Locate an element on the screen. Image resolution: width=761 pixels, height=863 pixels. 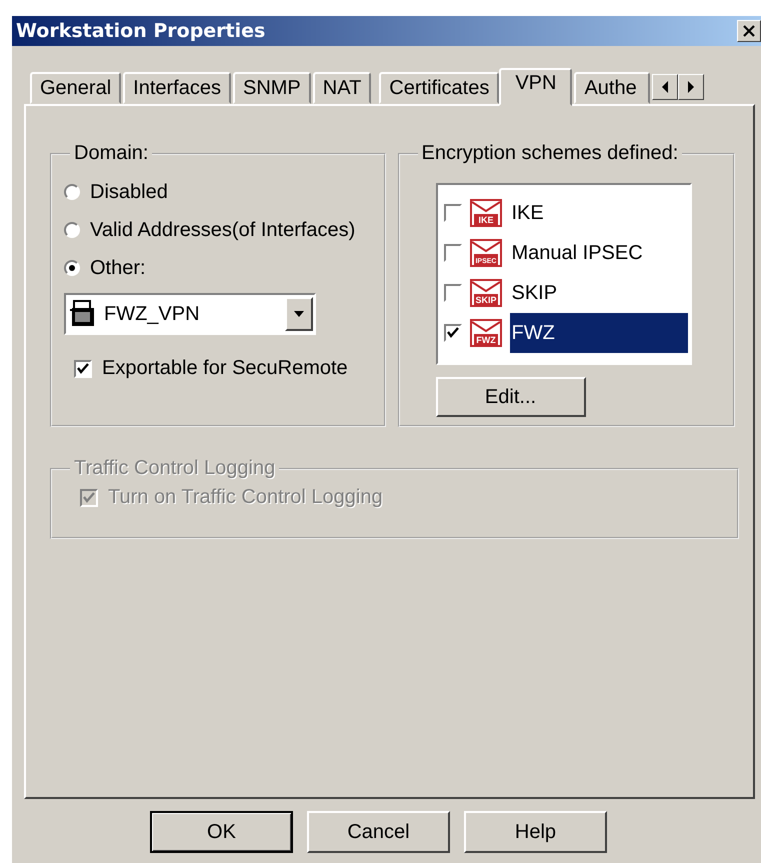
radio-label: Disabled is located at coordinates (129, 192).